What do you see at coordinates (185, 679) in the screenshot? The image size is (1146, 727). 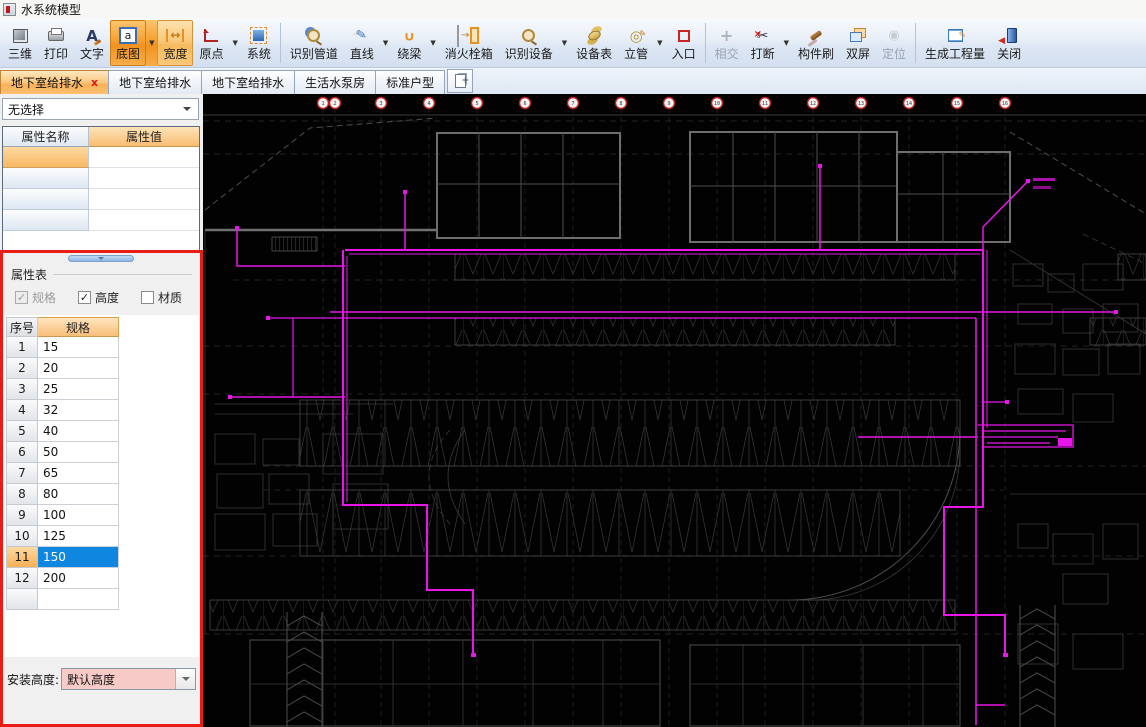 I see `combobox-dropdown-button` at bounding box center [185, 679].